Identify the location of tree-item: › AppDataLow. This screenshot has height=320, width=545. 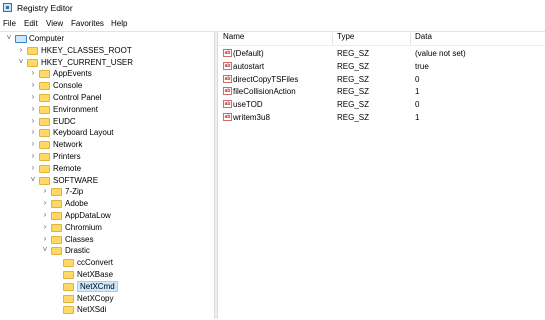
(107, 216).